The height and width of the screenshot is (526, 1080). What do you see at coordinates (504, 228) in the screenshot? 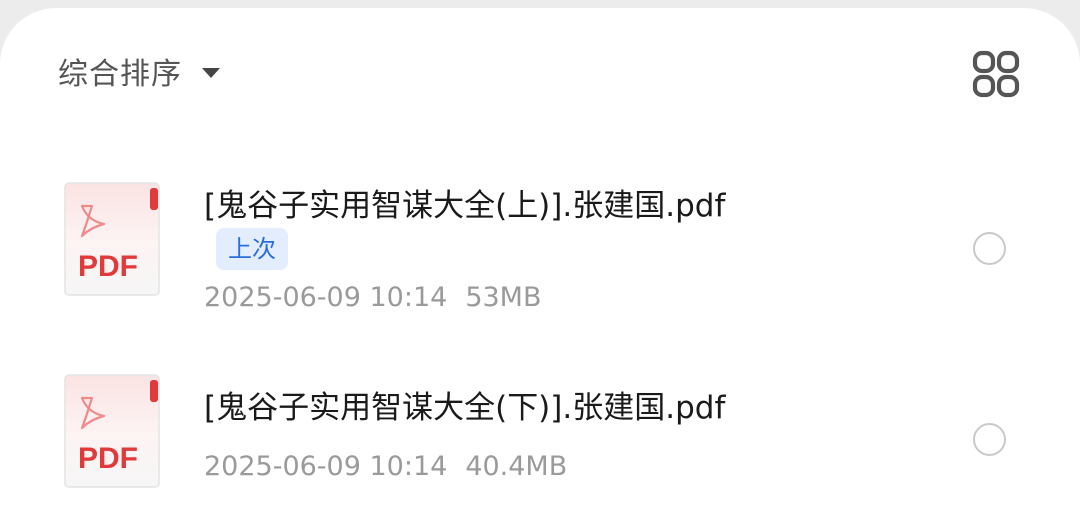
I see `file-name: [鬼谷子实用智谋大全(上)].张建国.pdf上次` at bounding box center [504, 228].